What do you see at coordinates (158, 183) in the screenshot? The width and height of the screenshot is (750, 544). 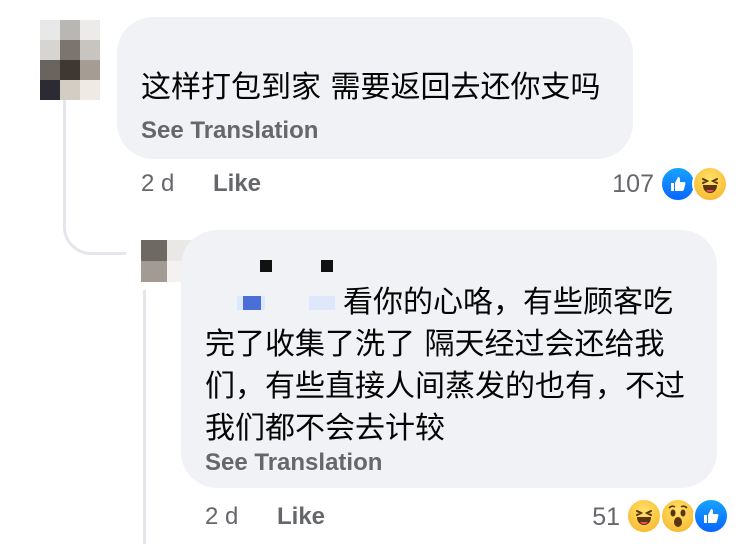 I see `comment-age: 2 d` at bounding box center [158, 183].